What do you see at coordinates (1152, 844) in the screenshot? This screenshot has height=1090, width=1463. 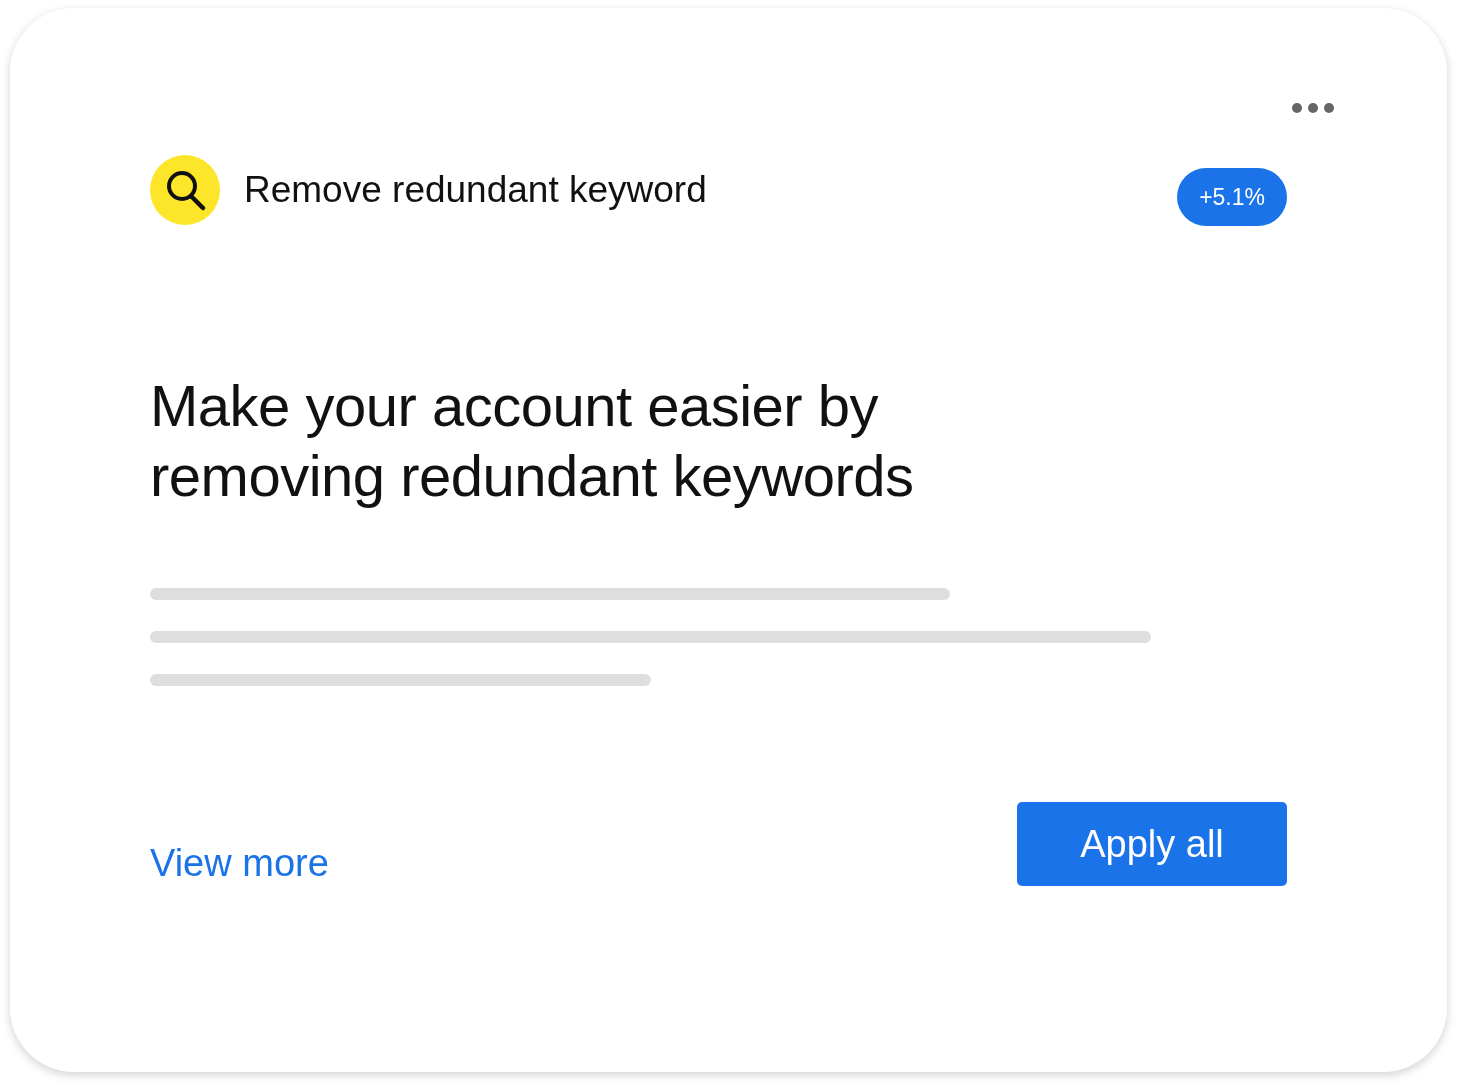 I see `apply-all-button: Apply all` at bounding box center [1152, 844].